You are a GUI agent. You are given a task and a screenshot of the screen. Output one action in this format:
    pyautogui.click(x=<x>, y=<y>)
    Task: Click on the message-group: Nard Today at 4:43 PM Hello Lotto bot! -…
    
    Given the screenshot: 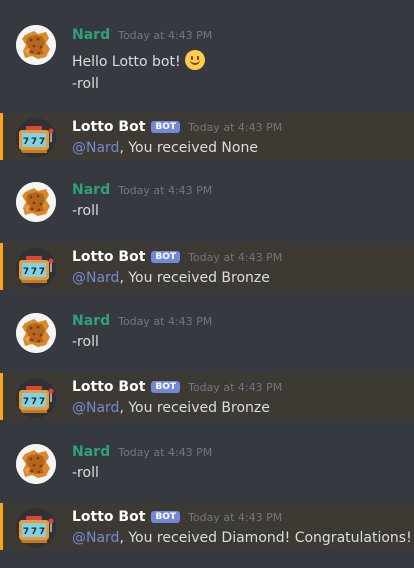 What is the action you would take?
    pyautogui.click(x=207, y=60)
    